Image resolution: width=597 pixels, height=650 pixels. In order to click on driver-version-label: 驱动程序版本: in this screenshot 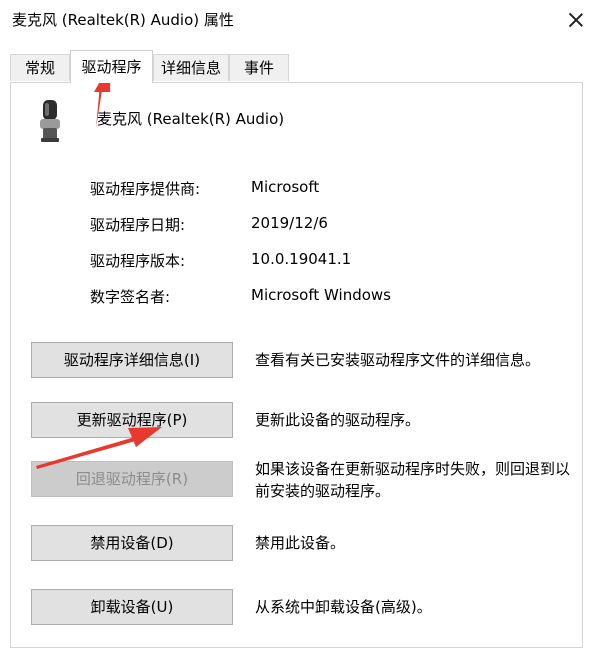, I will do `click(138, 261)`.